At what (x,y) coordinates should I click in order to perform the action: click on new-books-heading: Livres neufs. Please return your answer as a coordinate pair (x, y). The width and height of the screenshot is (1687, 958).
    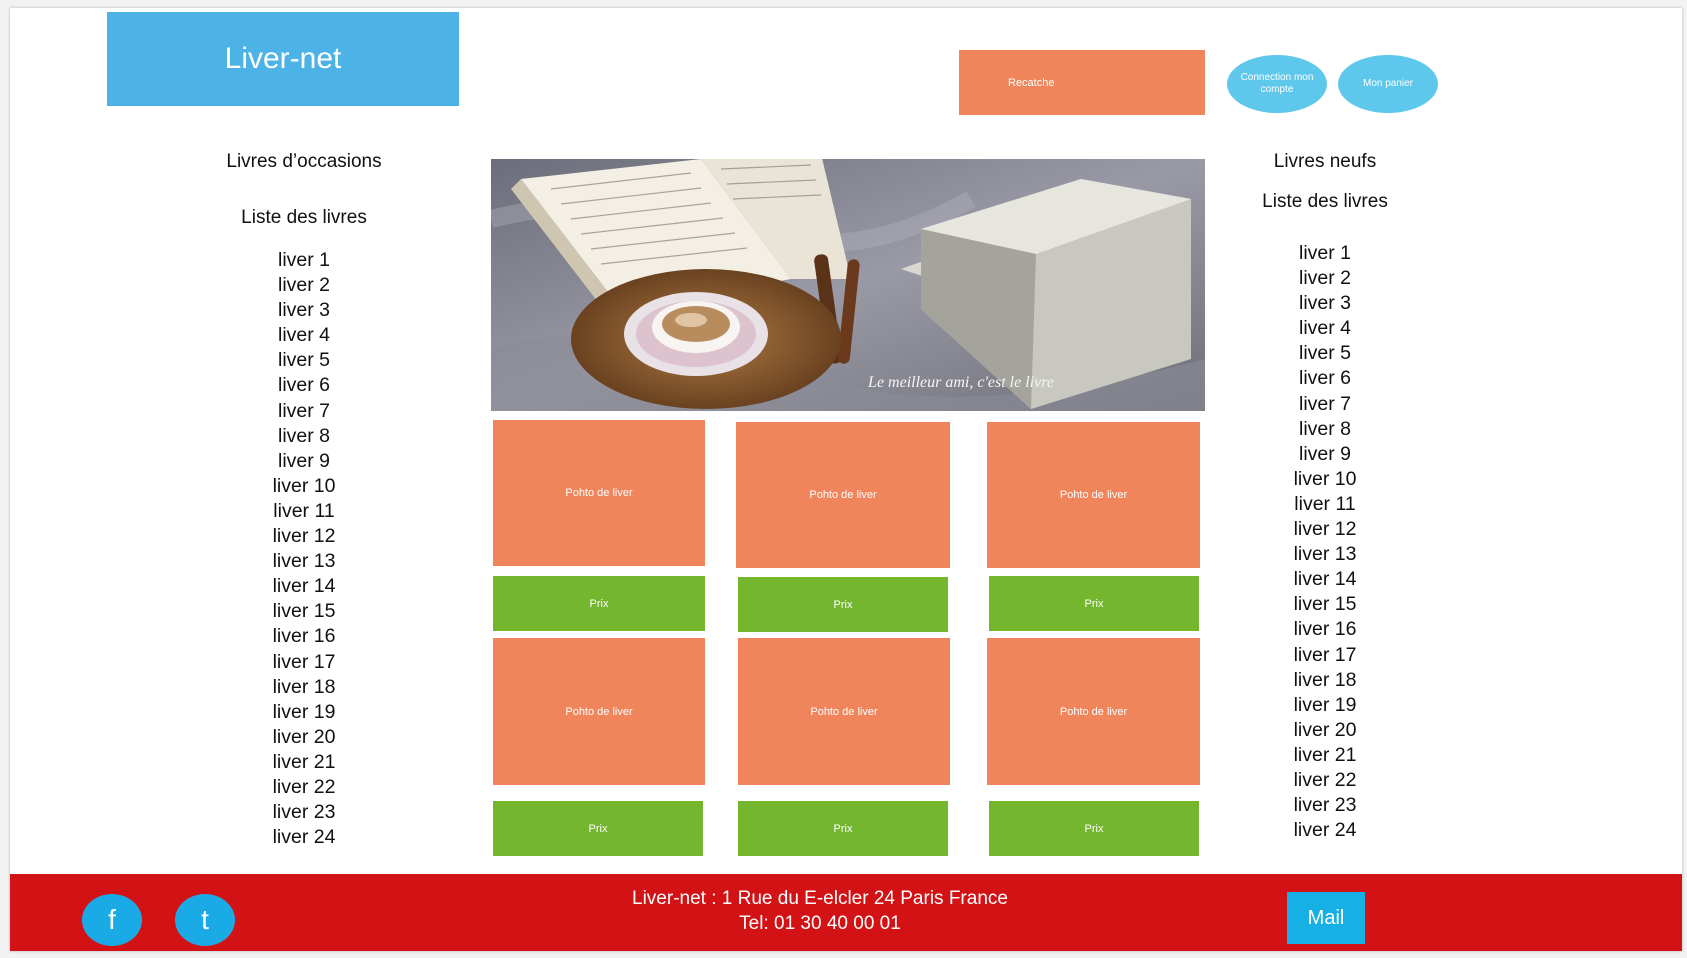
    Looking at the image, I should click on (1325, 162).